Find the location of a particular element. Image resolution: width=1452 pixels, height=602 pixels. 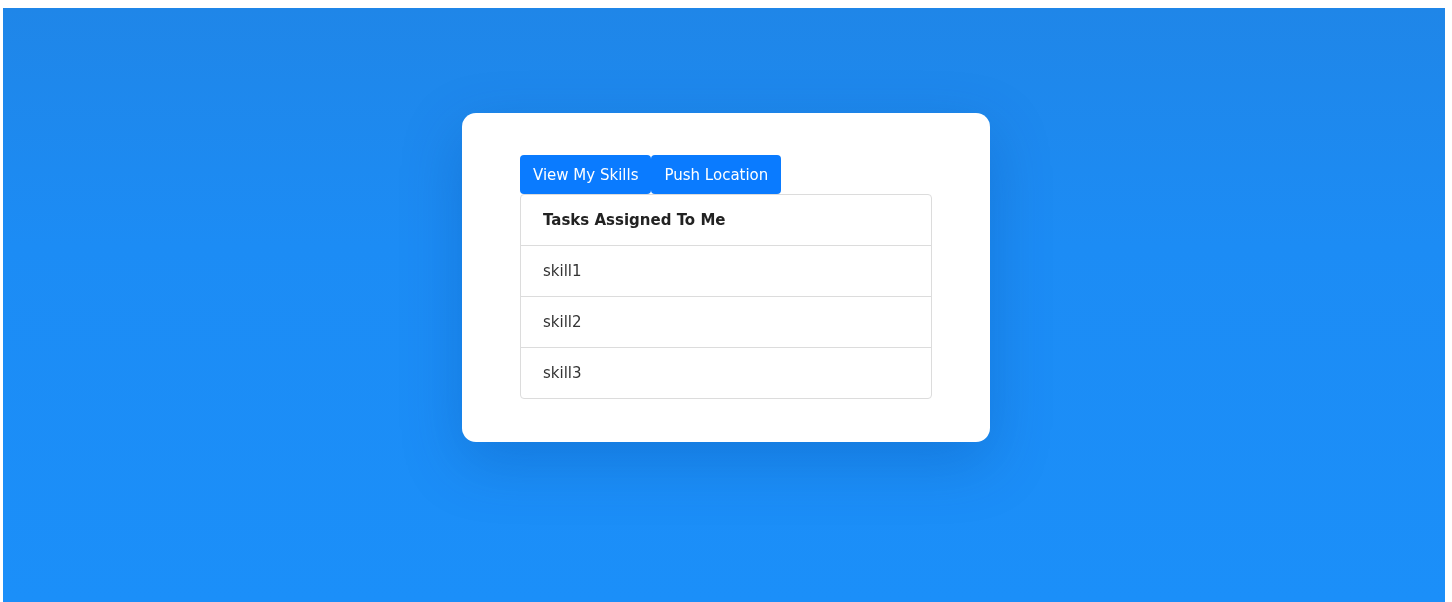

list-item: skill1 is located at coordinates (726, 270).